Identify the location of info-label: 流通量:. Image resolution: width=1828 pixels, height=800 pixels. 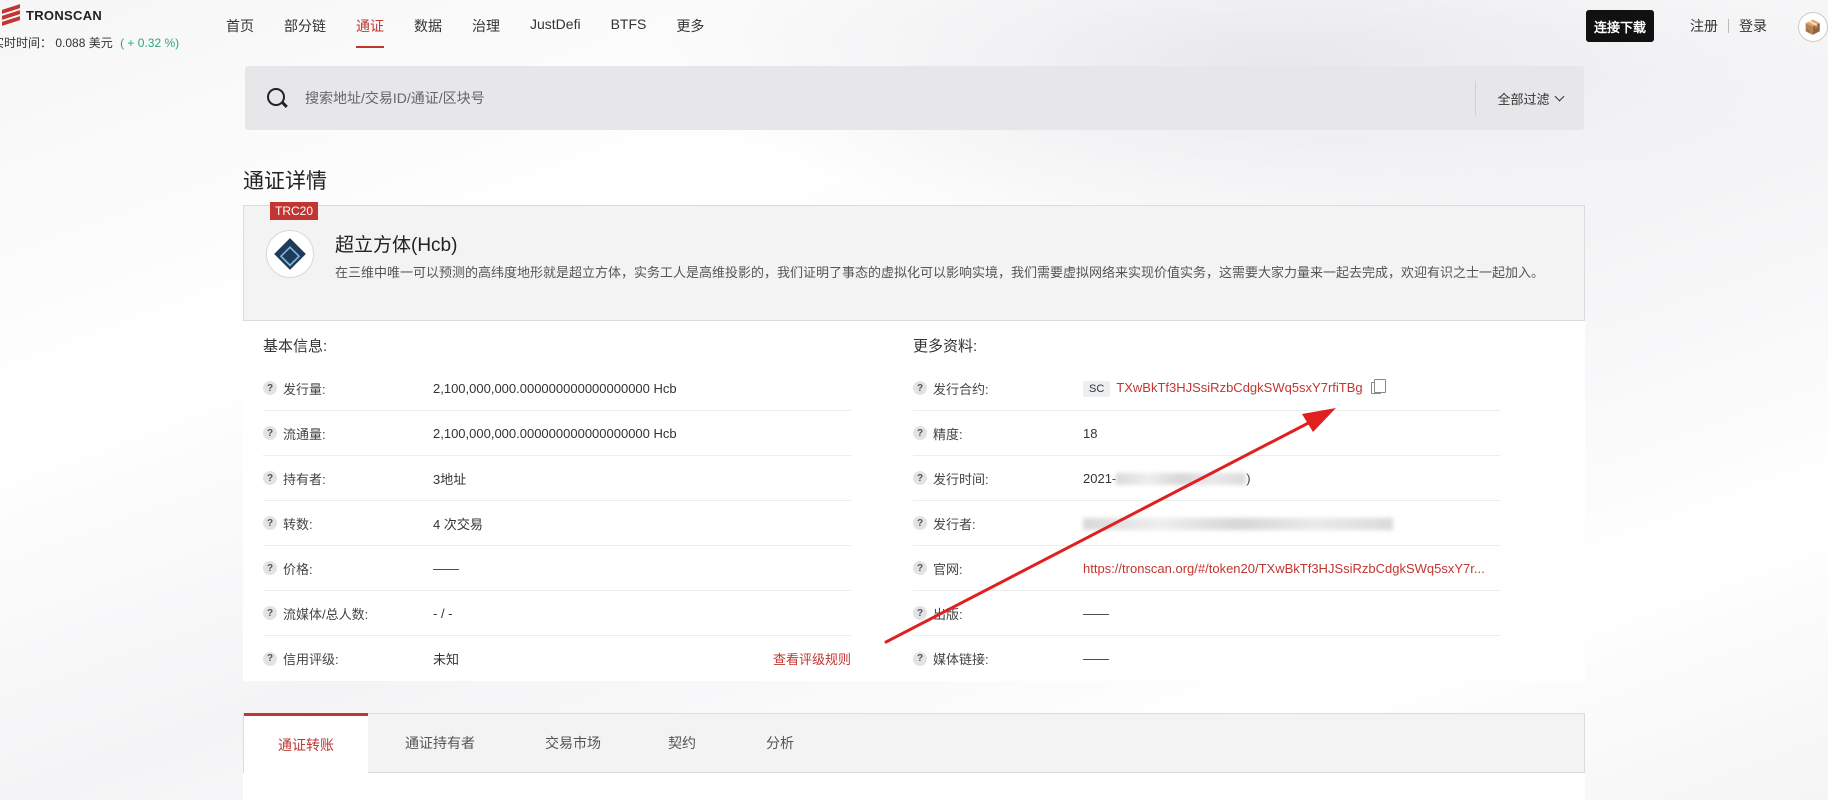
(304, 434).